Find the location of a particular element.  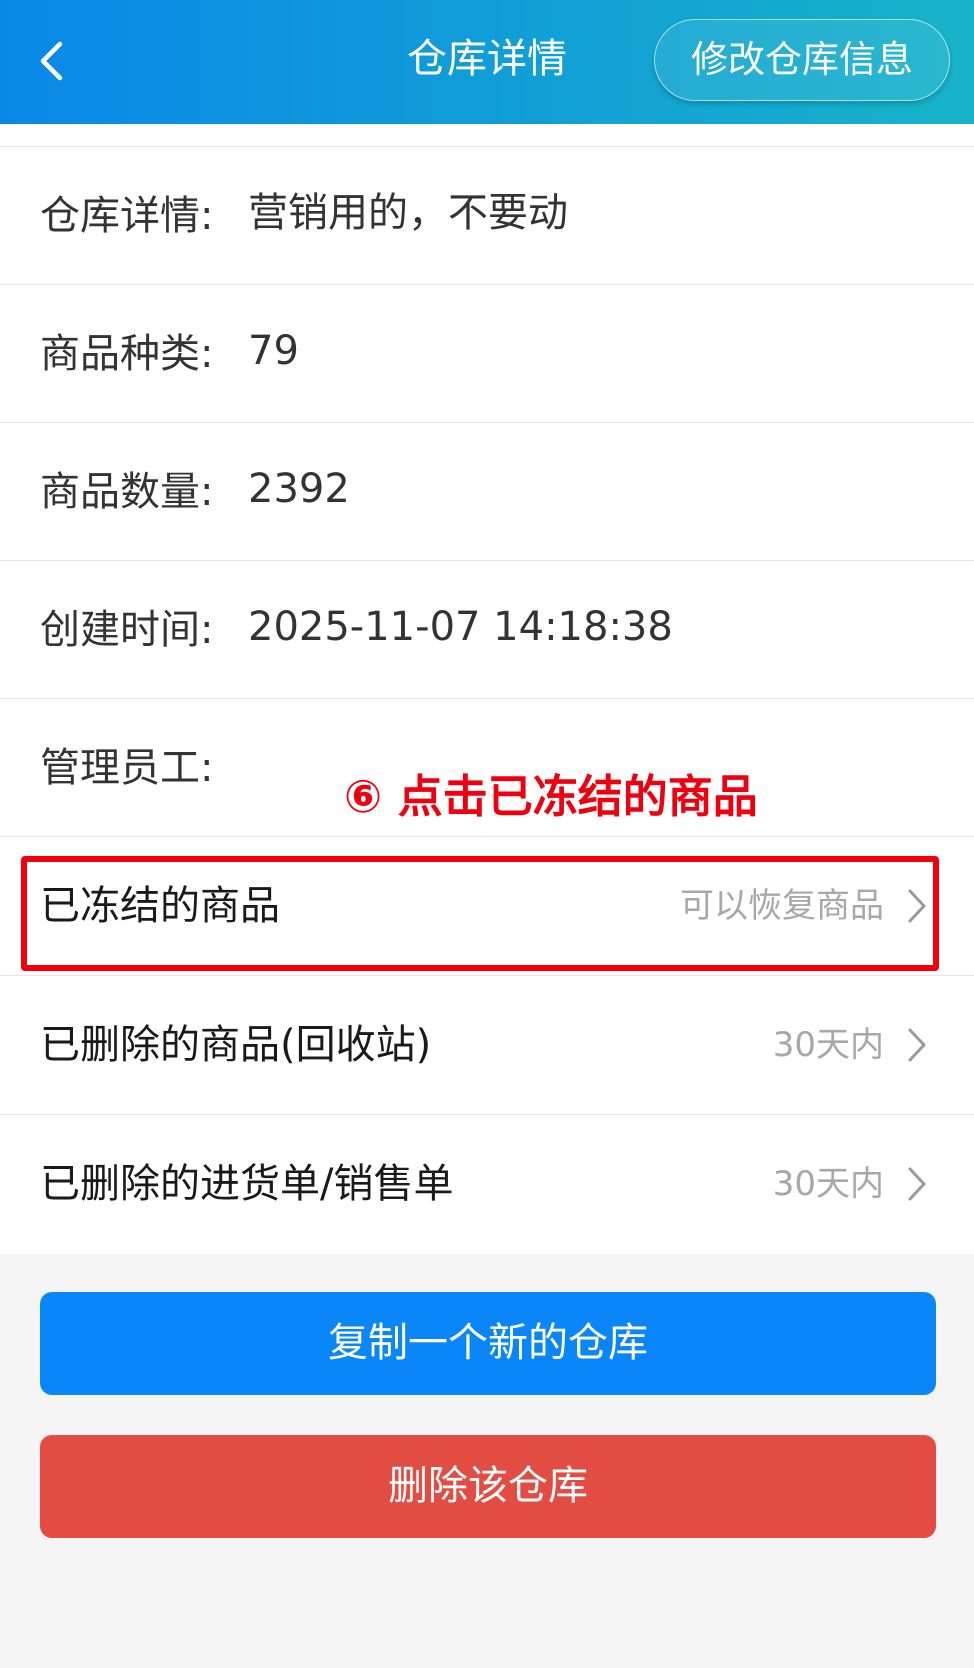

deleted-orders-row: 已删除的进货单/销售单 30天内 is located at coordinates (487, 1184).